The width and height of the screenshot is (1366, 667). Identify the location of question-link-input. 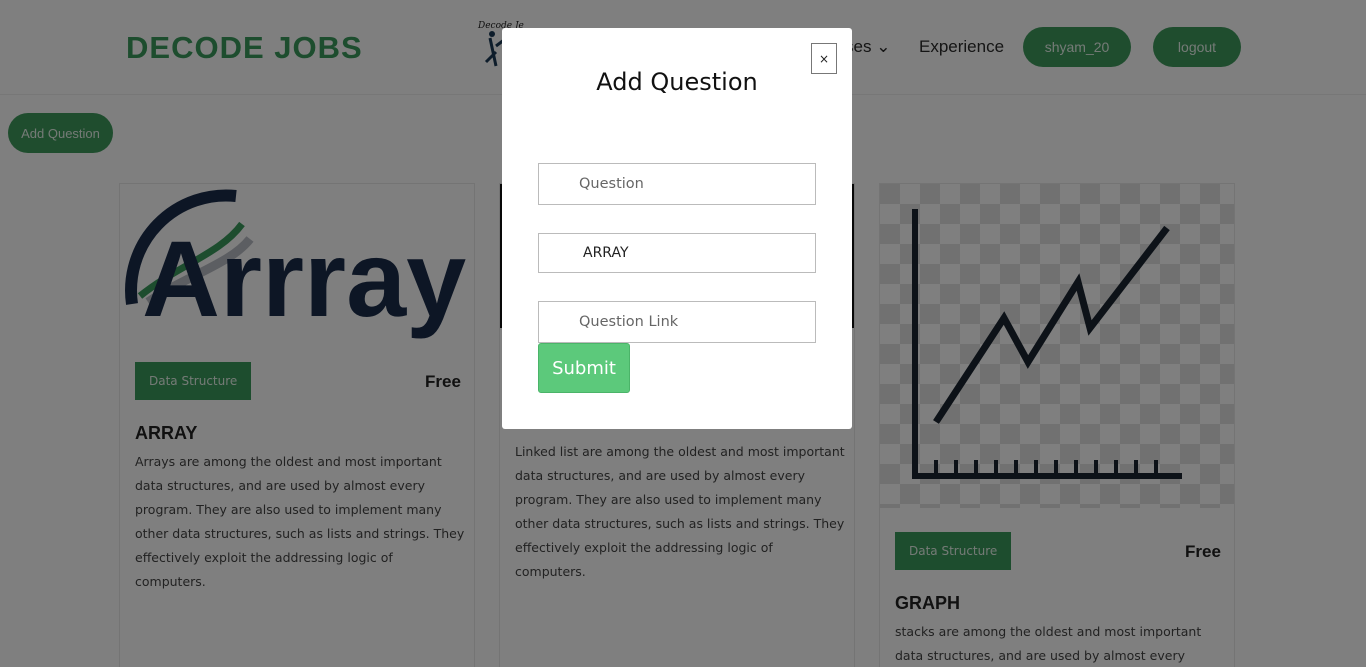
(677, 322).